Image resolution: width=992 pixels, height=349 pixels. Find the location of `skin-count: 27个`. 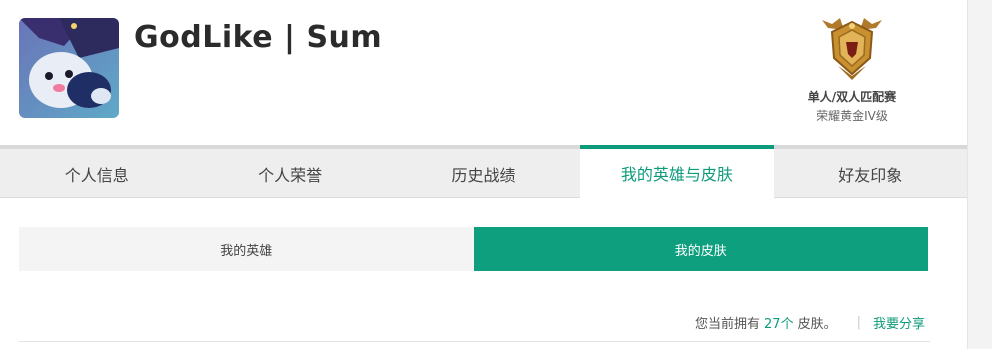

skin-count: 27个 is located at coordinates (779, 324).